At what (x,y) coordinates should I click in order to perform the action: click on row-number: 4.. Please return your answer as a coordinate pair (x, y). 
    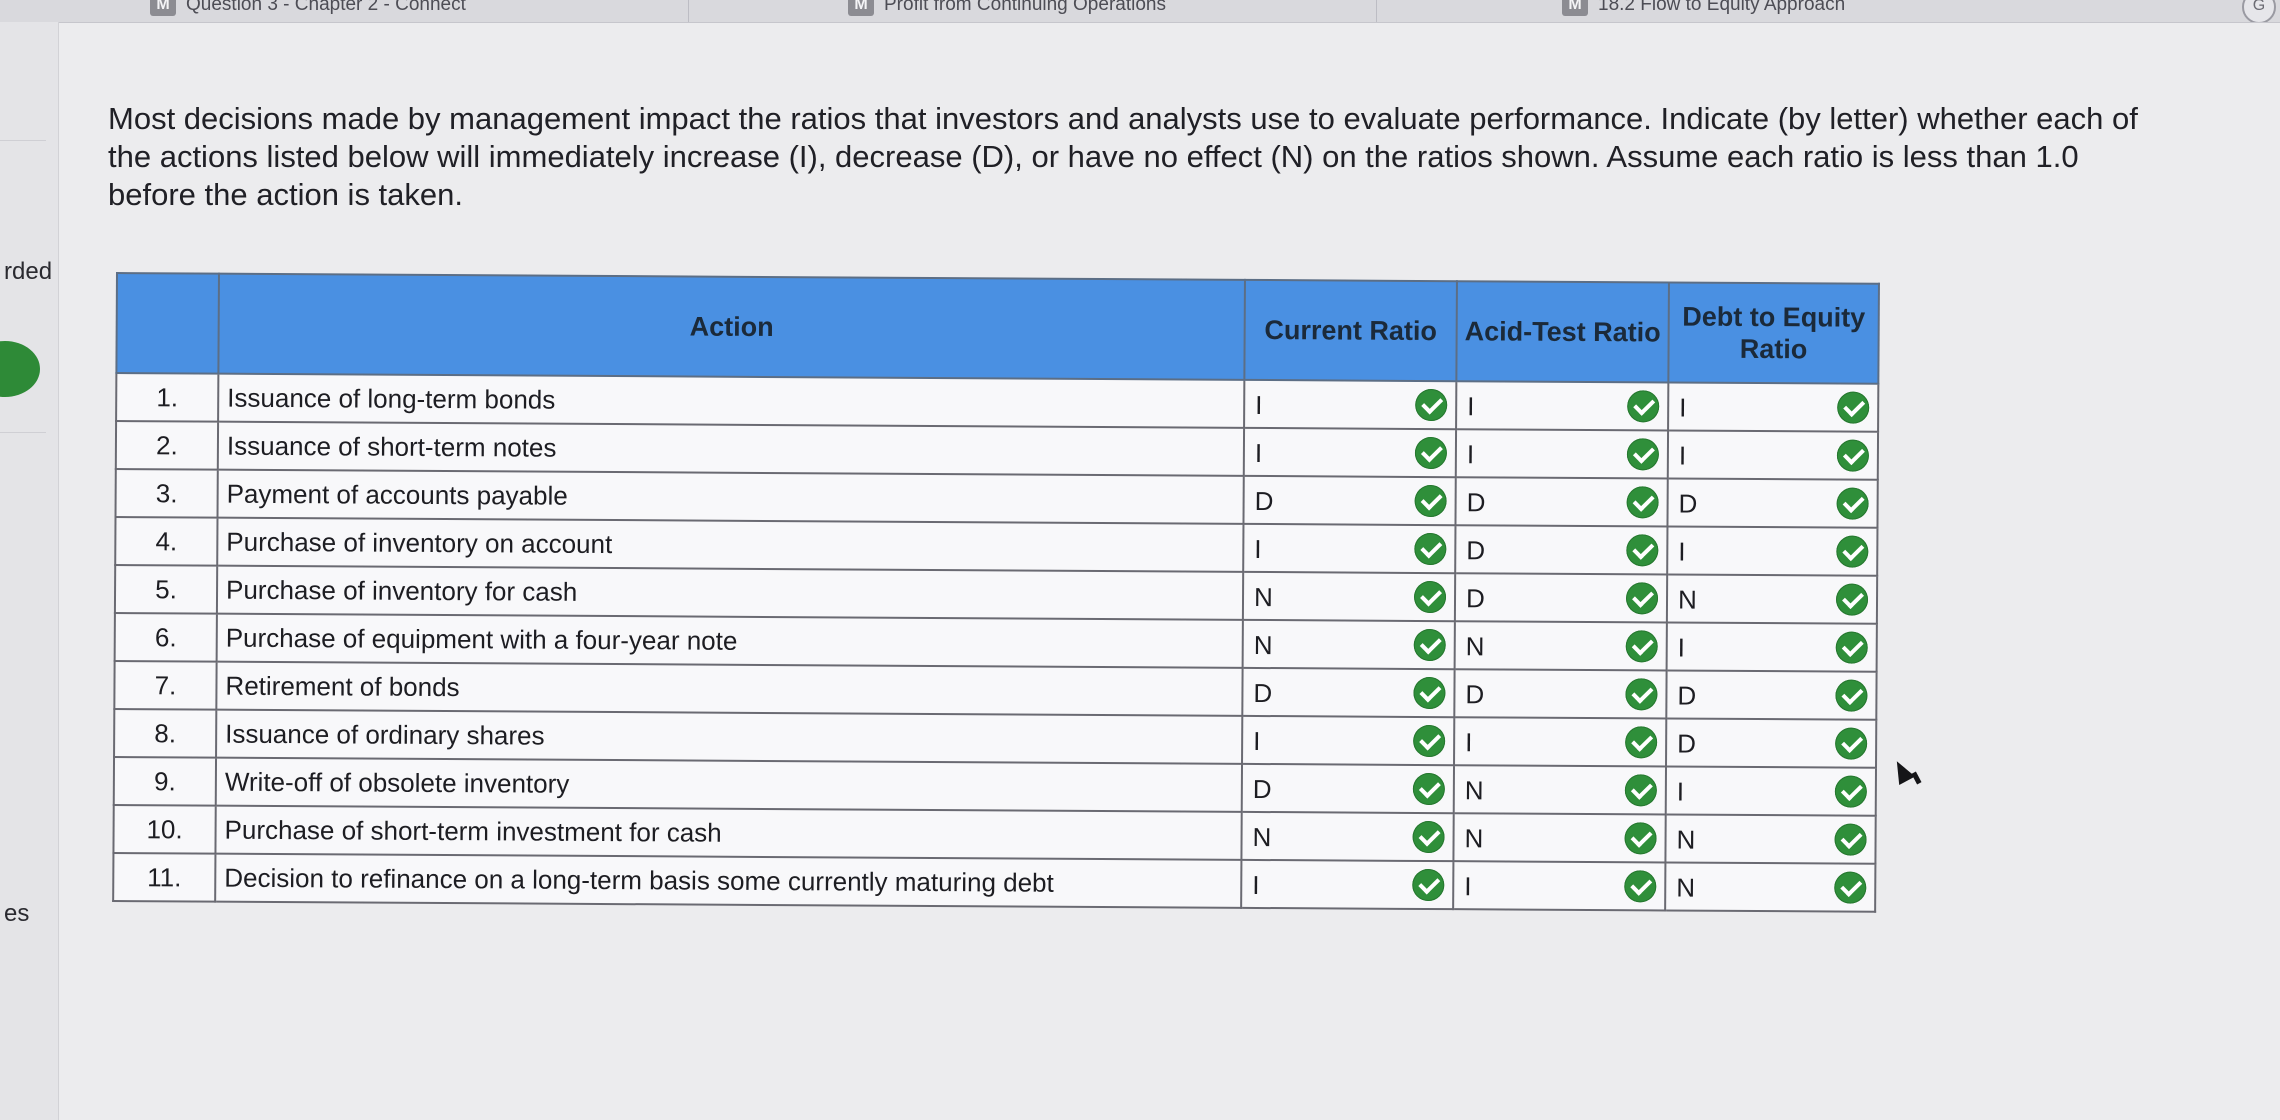
    Looking at the image, I should click on (166, 541).